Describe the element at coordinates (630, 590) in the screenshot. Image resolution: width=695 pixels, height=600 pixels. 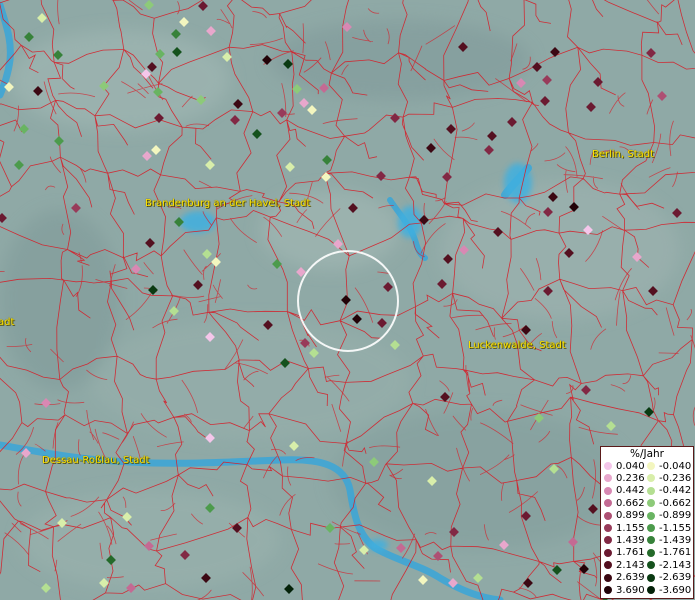
I see `legend-value: 3.690` at that location.